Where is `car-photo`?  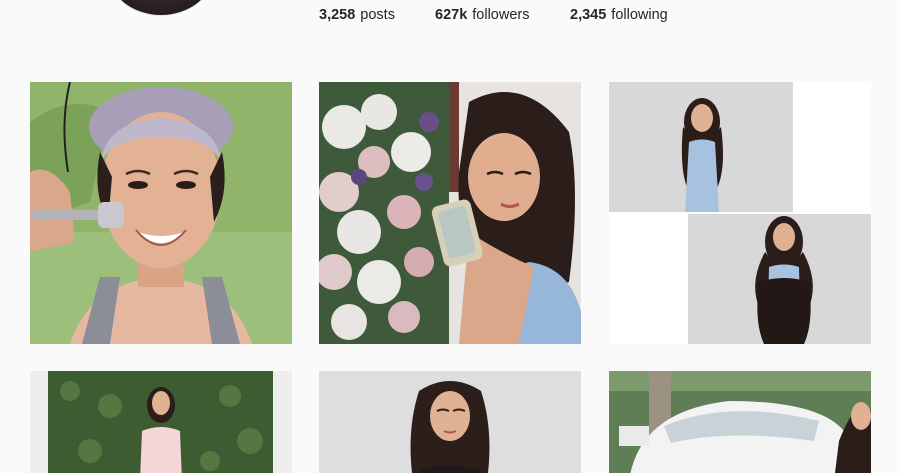 car-photo is located at coordinates (740, 422).